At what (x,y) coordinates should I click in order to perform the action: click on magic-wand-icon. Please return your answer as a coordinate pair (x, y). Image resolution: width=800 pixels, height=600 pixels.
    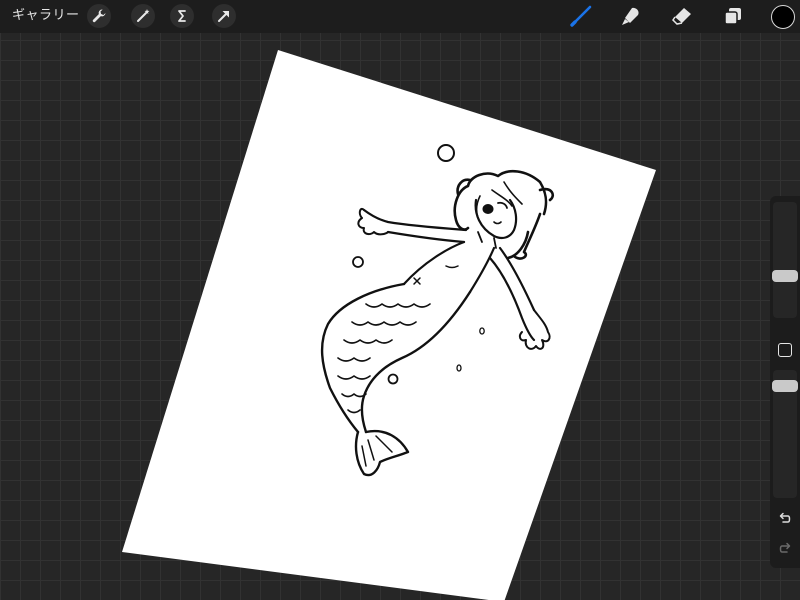
    Looking at the image, I should click on (143, 15).